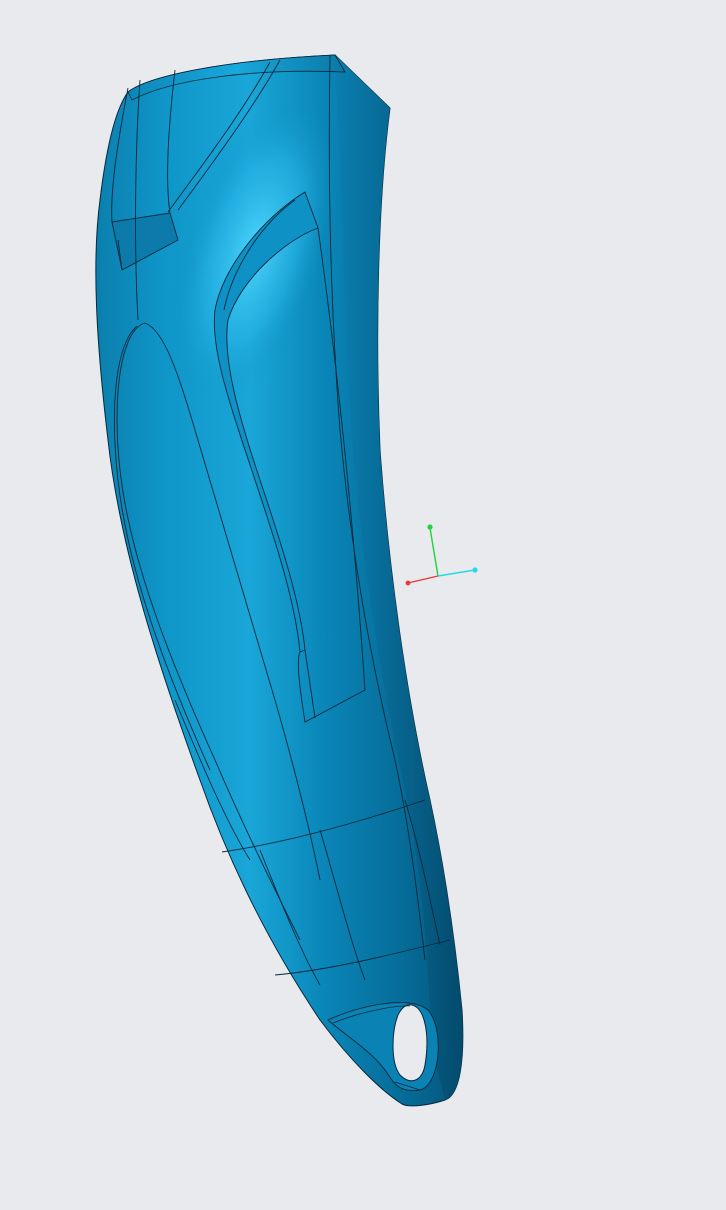 The image size is (726, 1210). I want to click on z-axis-tip, so click(475, 570).